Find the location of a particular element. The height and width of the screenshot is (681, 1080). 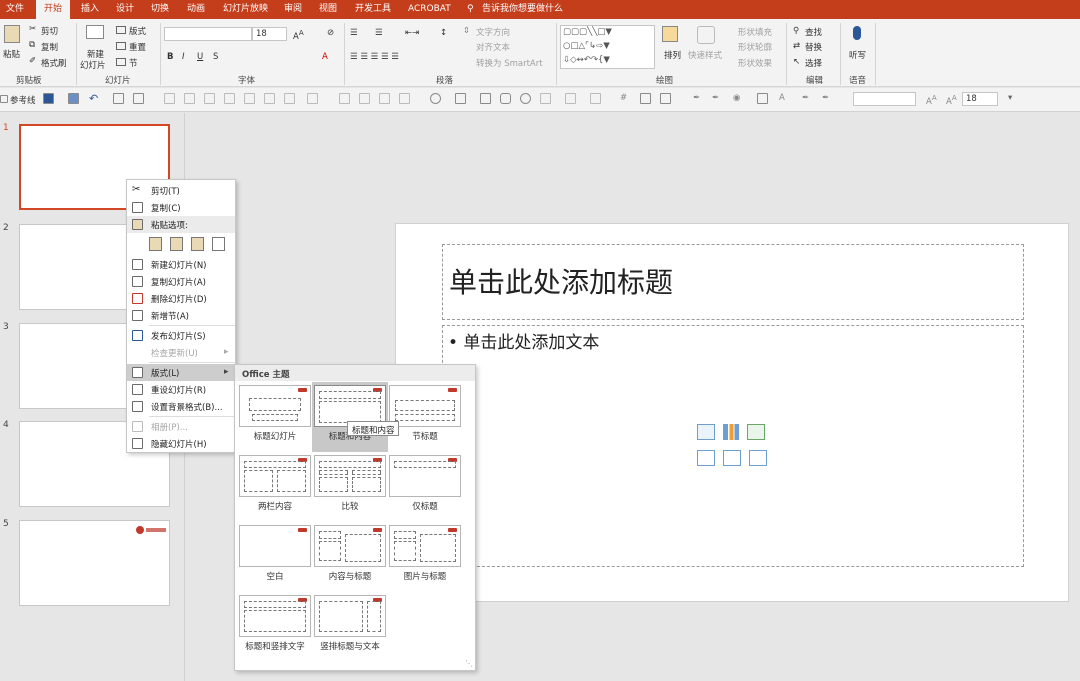

pen-2-icon: ✒ is located at coordinates (715, 98).